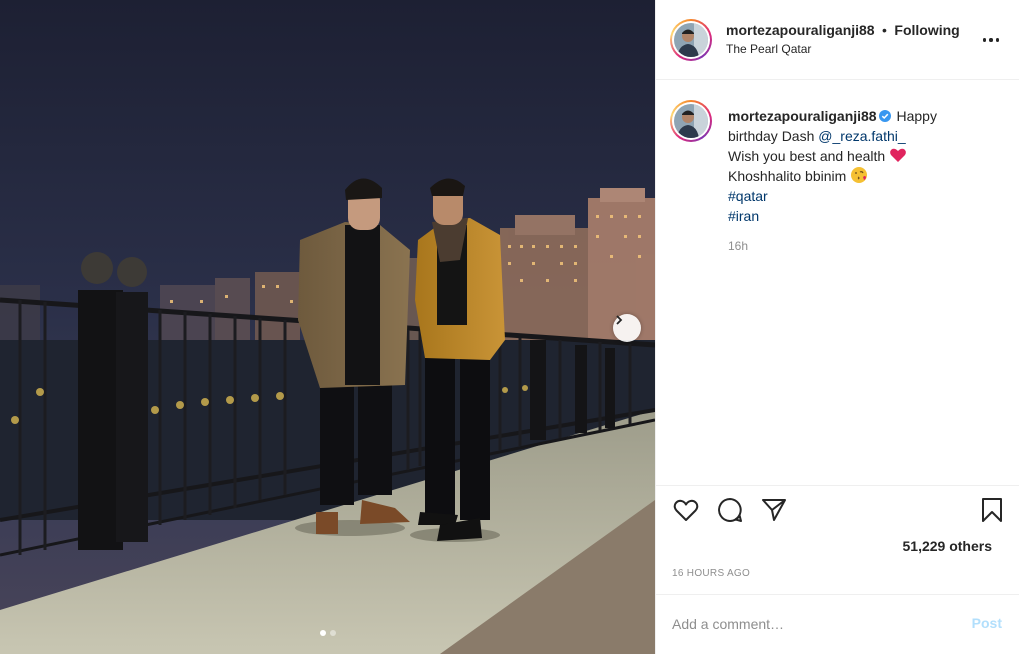 The height and width of the screenshot is (655, 1019). What do you see at coordinates (807, 156) in the screenshot?
I see `caption-line-2: Wish you best and health` at bounding box center [807, 156].